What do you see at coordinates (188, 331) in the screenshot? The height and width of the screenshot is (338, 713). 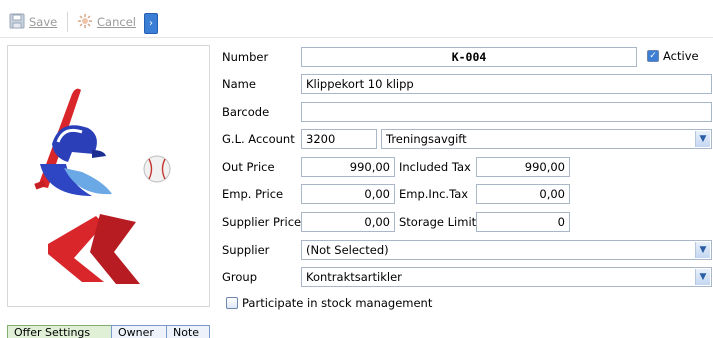 I see `tab-note: Note` at bounding box center [188, 331].